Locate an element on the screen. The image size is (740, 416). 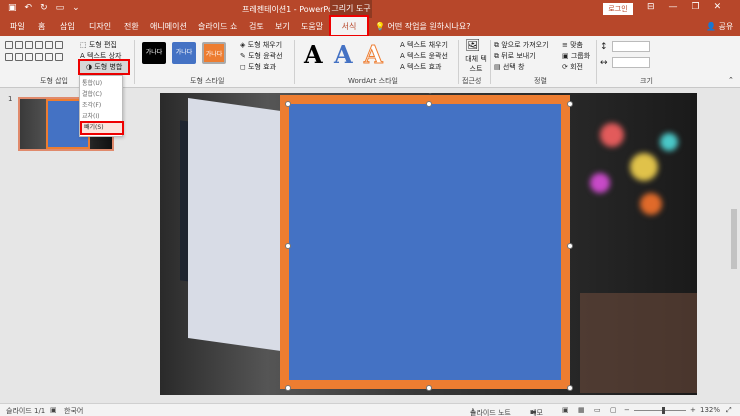
merge-intersect-item: 교차(I) is located at coordinates (91, 116).